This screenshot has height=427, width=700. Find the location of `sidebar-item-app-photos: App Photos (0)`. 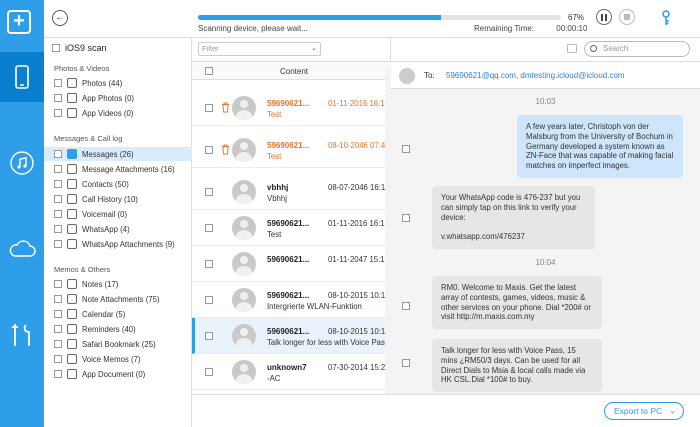

sidebar-item-app-photos: App Photos (0) is located at coordinates (118, 98).